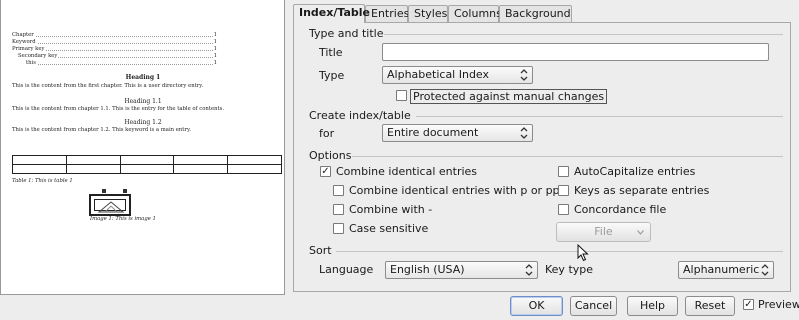  I want to click on ok-button: OK, so click(536, 306).